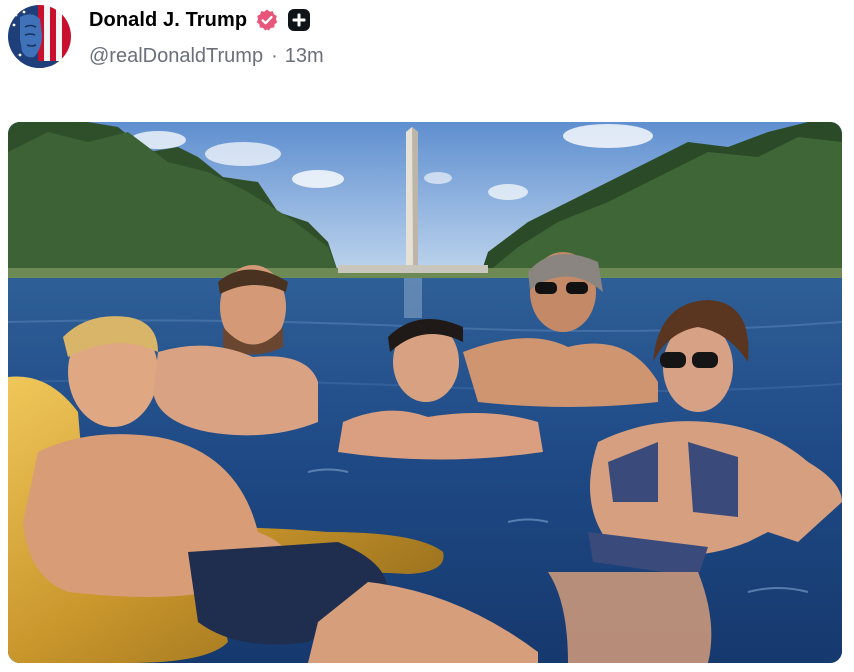  I want to click on flag-portrait-avatar-icon, so click(39, 36).